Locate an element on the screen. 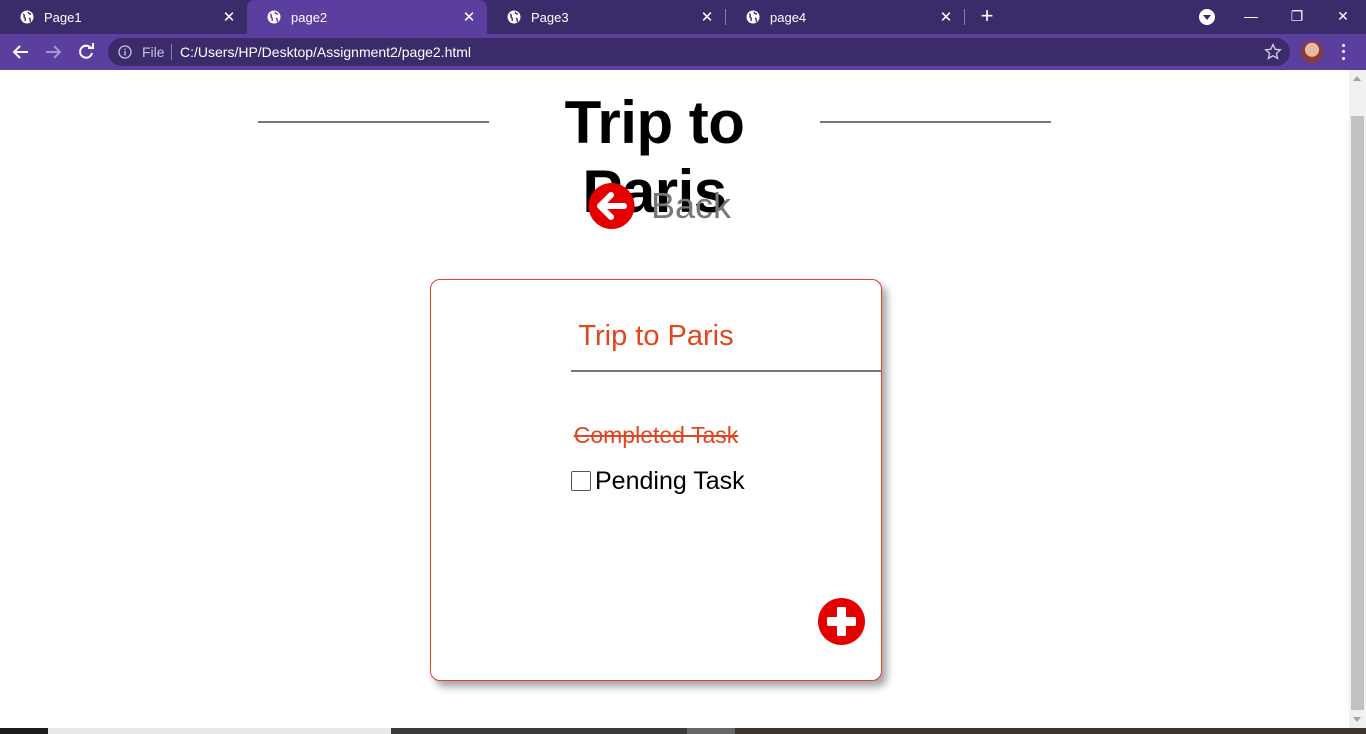  pending-task: Pending Task is located at coordinates (658, 481).